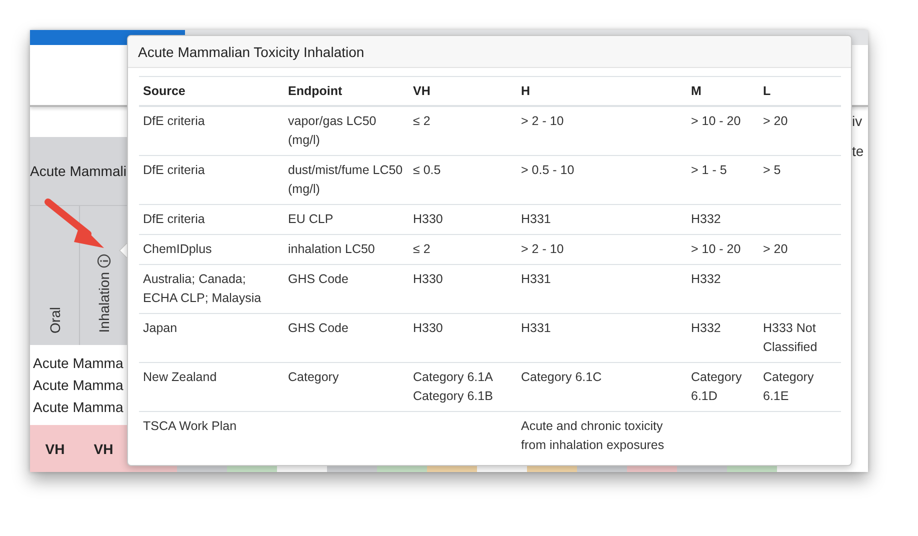  Describe the element at coordinates (717, 386) in the screenshot. I see `table-cell-text: Category 6.1D` at that location.